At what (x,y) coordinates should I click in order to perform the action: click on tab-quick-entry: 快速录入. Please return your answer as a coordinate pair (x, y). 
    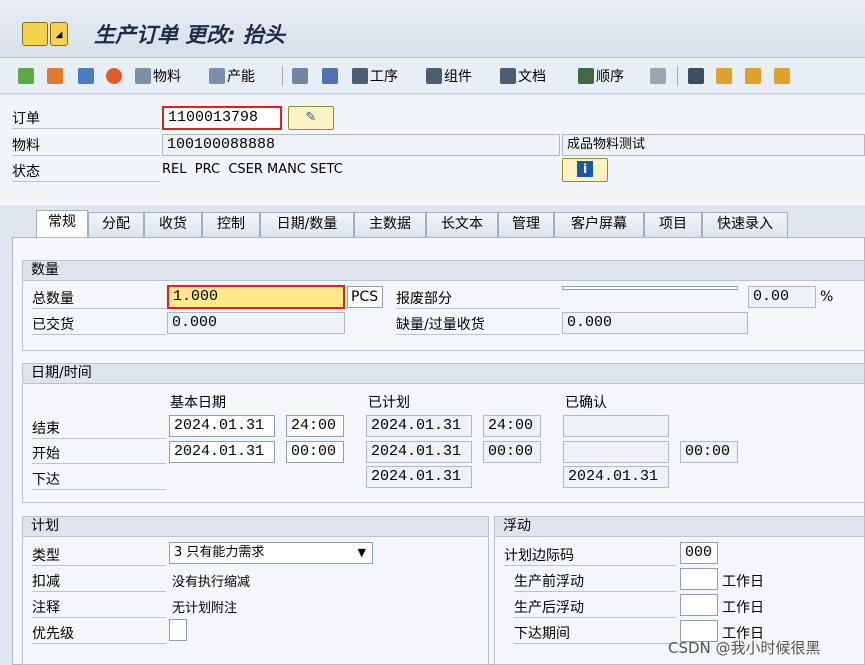
    Looking at the image, I should click on (745, 224).